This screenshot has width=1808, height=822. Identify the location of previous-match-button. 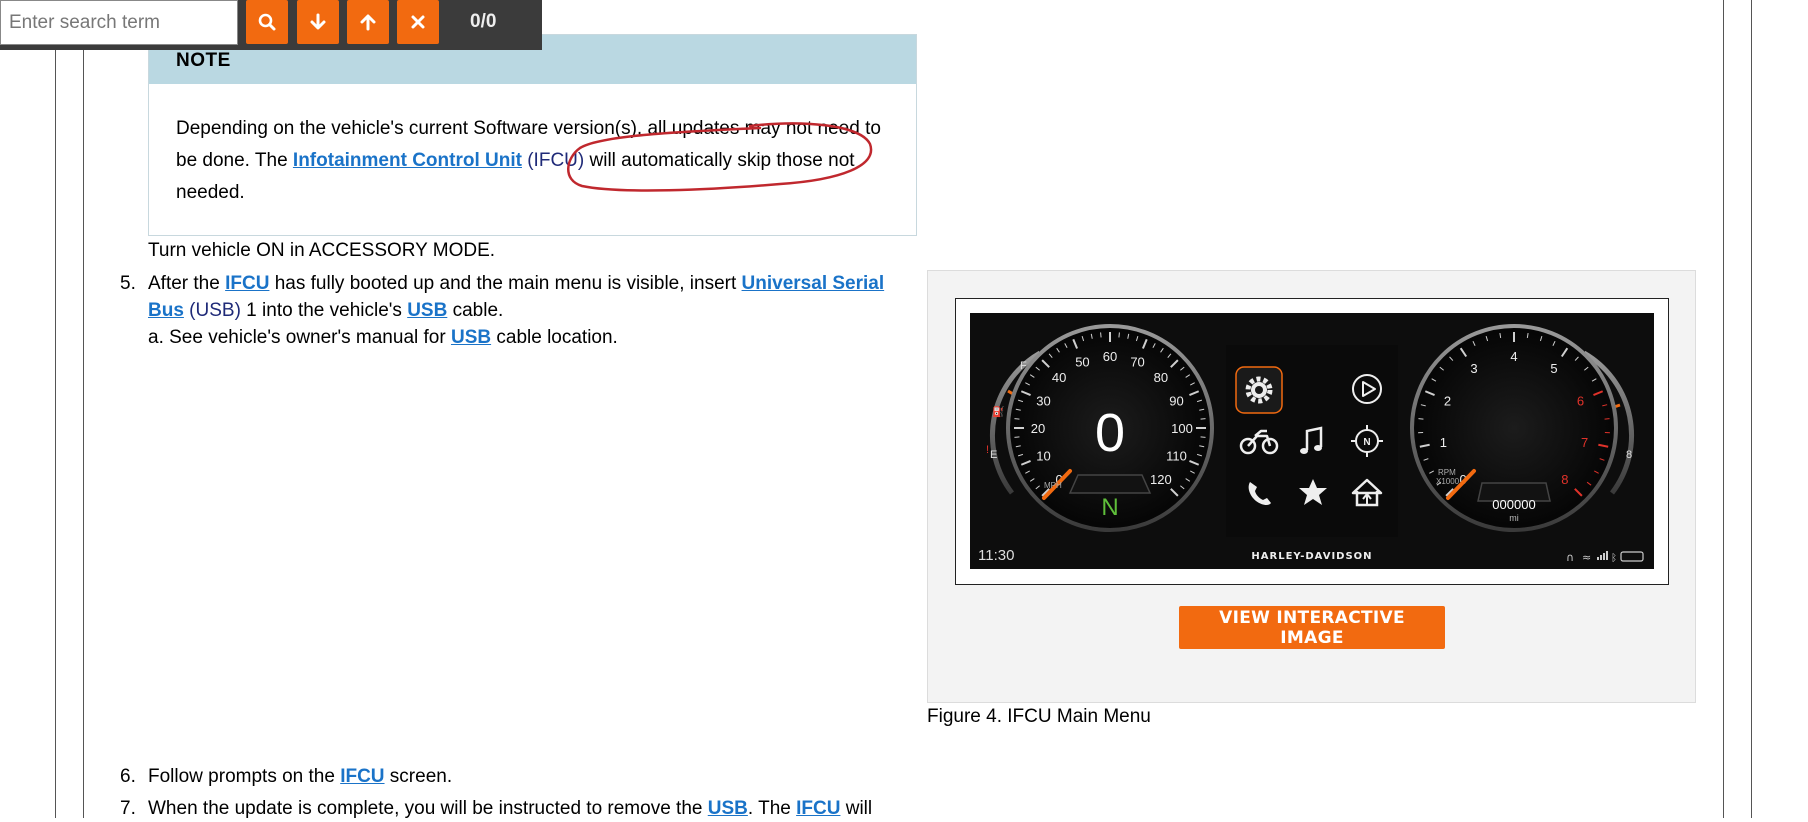
(368, 22).